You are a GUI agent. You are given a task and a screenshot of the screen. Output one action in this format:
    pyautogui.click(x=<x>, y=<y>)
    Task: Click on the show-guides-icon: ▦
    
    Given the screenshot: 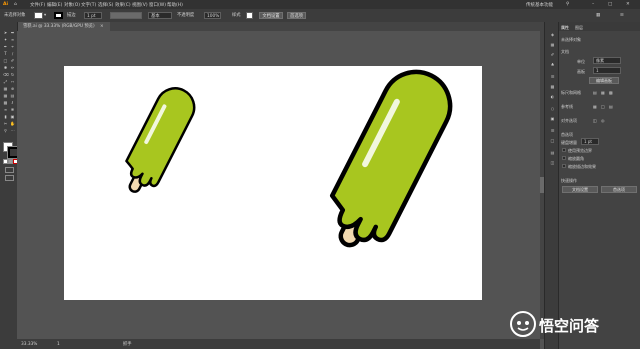 What is the action you would take?
    pyautogui.click(x=595, y=106)
    